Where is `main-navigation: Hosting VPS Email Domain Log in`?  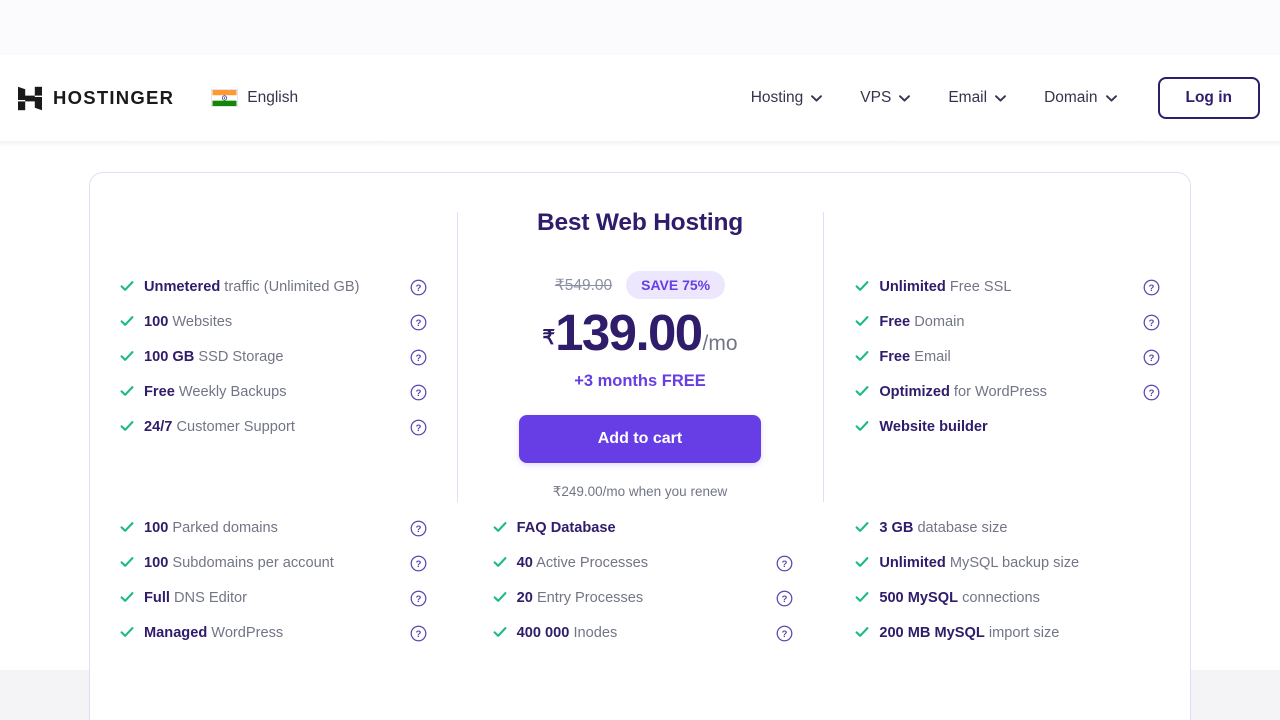
main-navigation: Hosting VPS Email Domain Log in is located at coordinates (996, 98).